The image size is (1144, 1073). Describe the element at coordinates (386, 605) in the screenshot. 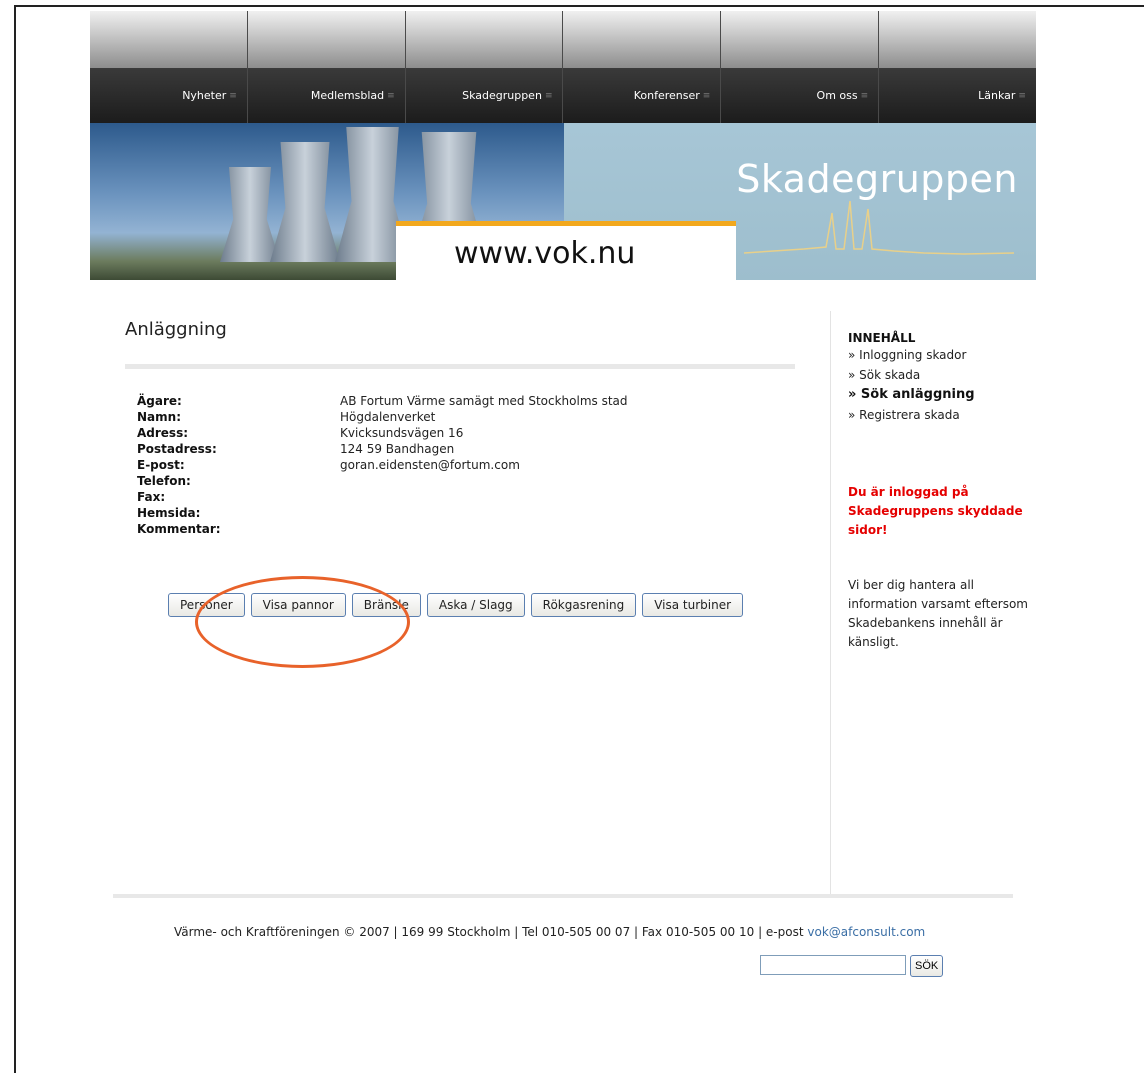

I see `bransle-button: Bränsle` at that location.